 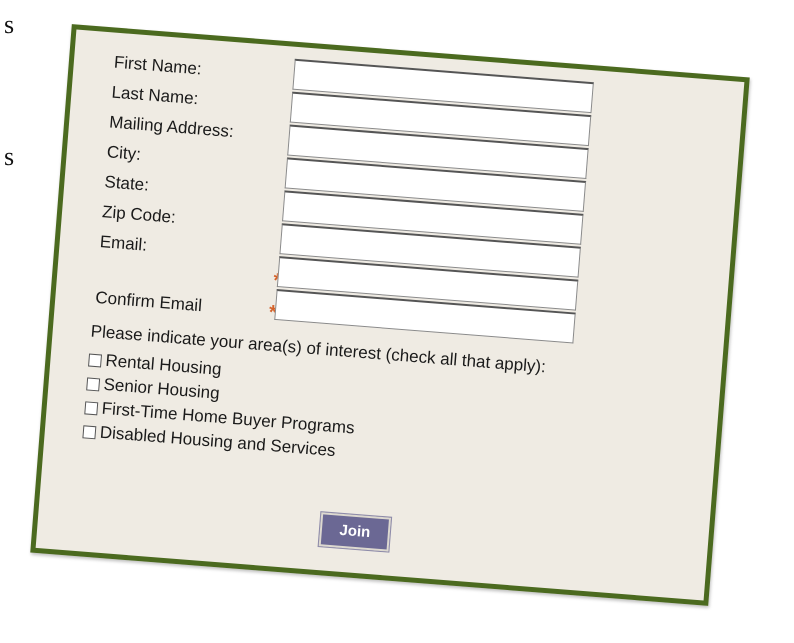 What do you see at coordinates (355, 532) in the screenshot?
I see `join-button: Join` at bounding box center [355, 532].